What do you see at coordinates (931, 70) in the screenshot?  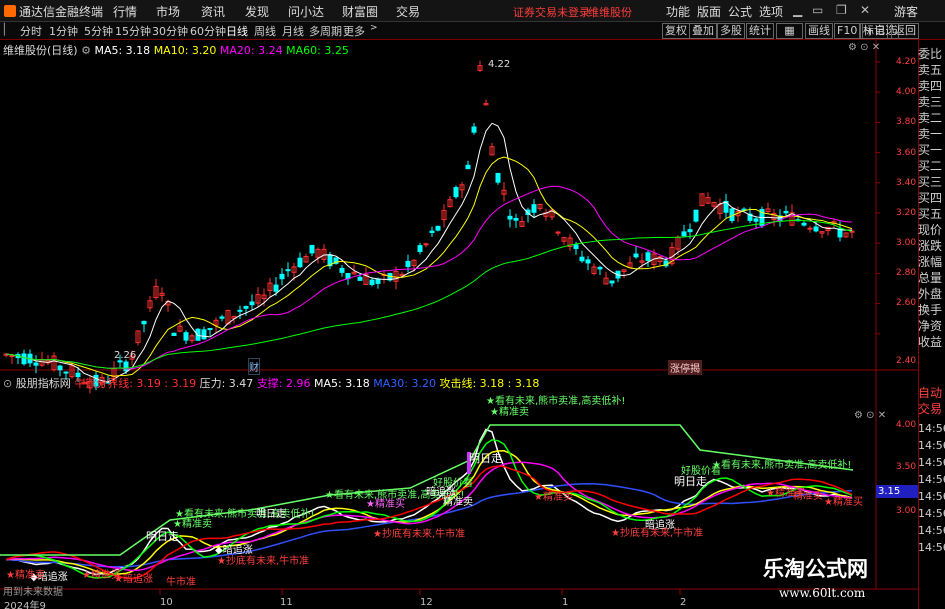 I see `quote-panel-item: 卖五` at bounding box center [931, 70].